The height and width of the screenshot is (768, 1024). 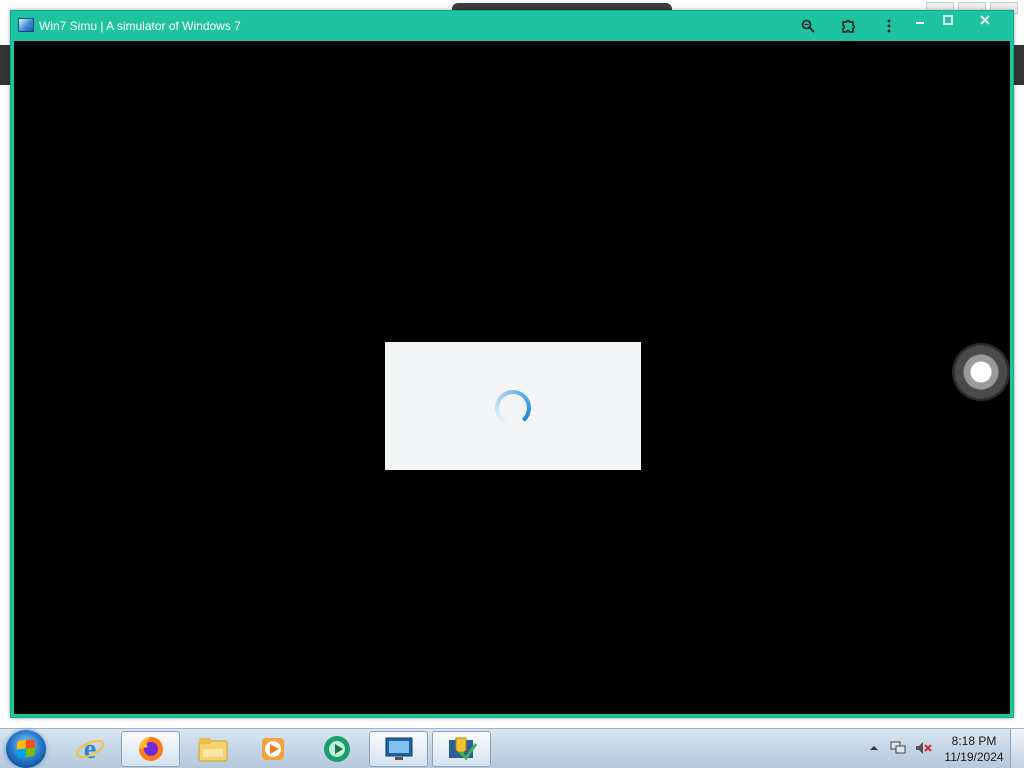 I want to click on volume-muted-icon, so click(x=923, y=748).